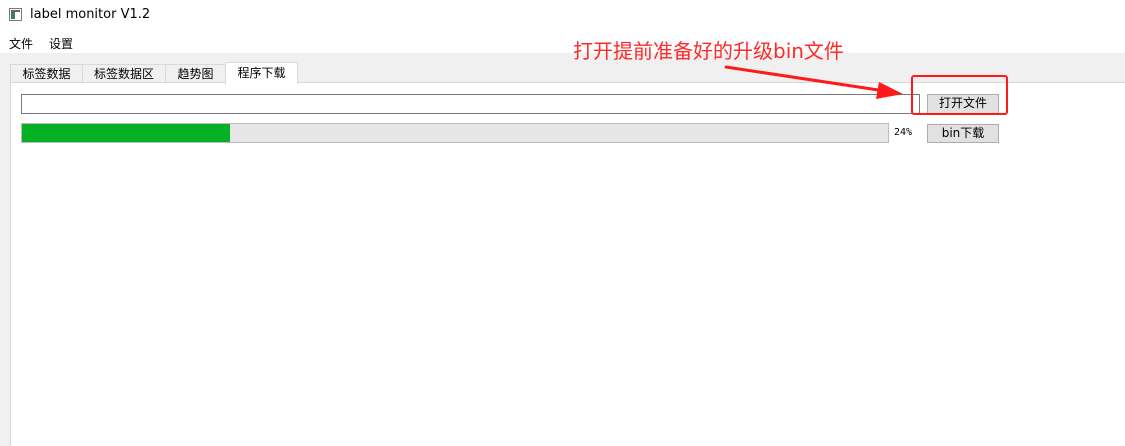  Describe the element at coordinates (813, 82) in the screenshot. I see `annotation-arrow-icon` at that location.